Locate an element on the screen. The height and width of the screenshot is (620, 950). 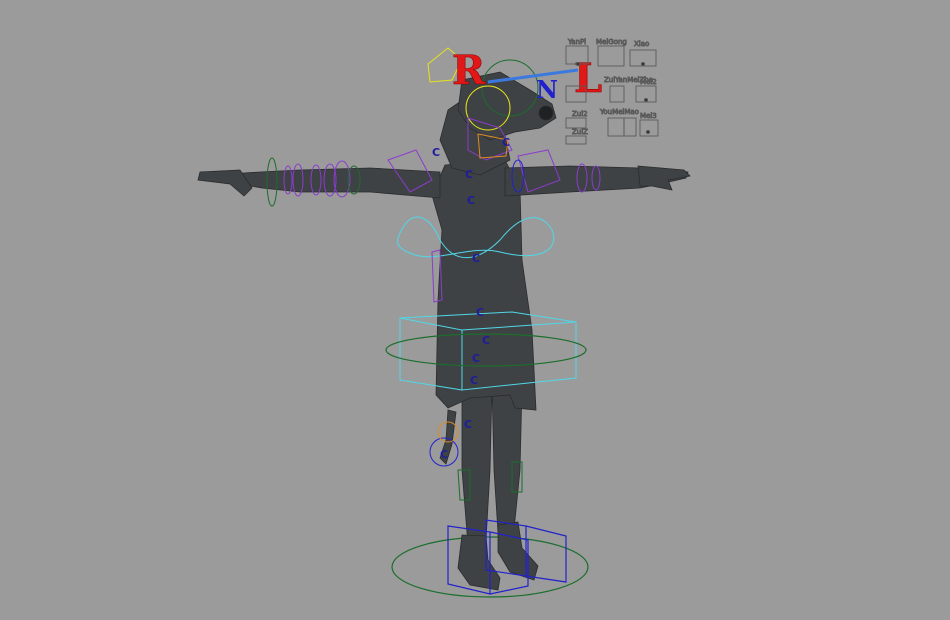
slider-handle-mei3 is located at coordinates (648, 132).